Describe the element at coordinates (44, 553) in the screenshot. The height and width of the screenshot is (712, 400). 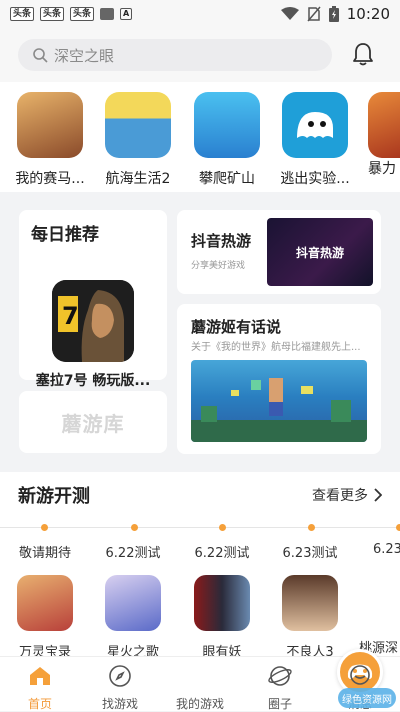
I see `test-date-label: 敬请期待` at that location.